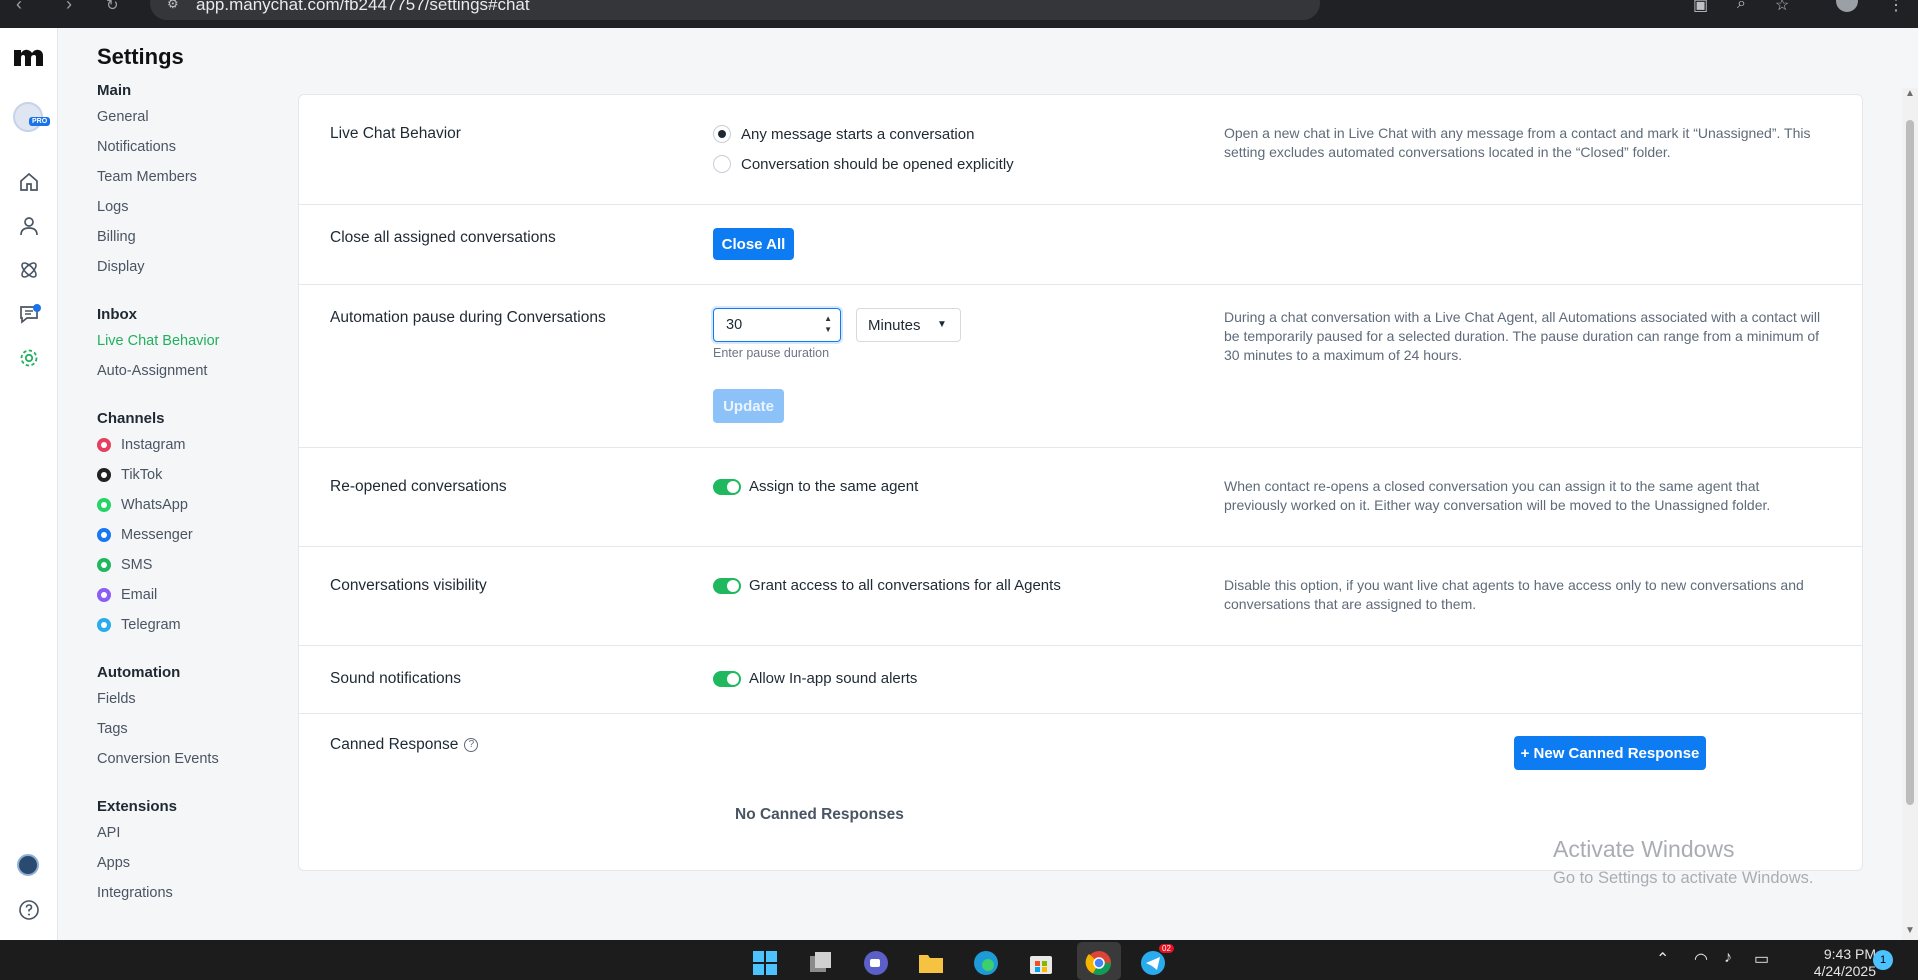  I want to click on volume-icon: ♪, so click(1728, 958).